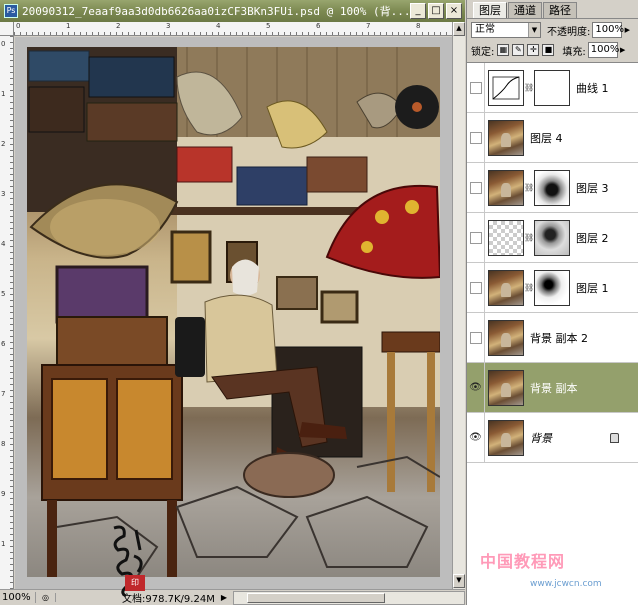 The height and width of the screenshot is (605, 638). What do you see at coordinates (459, 29) in the screenshot?
I see `scroll-up-icon: ▲` at bounding box center [459, 29].